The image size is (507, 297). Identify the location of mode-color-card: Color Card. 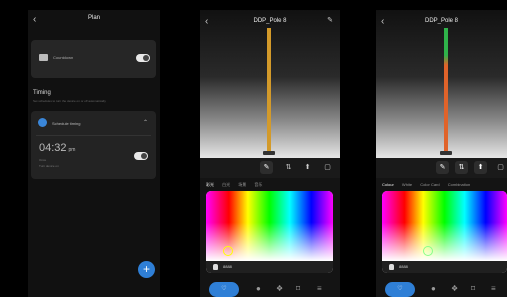
(429, 184).